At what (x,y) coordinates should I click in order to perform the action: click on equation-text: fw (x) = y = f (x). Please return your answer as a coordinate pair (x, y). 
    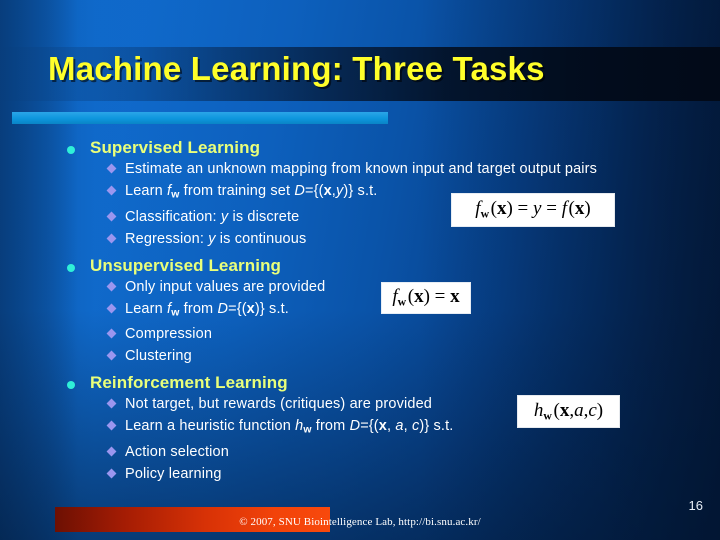
    Looking at the image, I should click on (533, 209).